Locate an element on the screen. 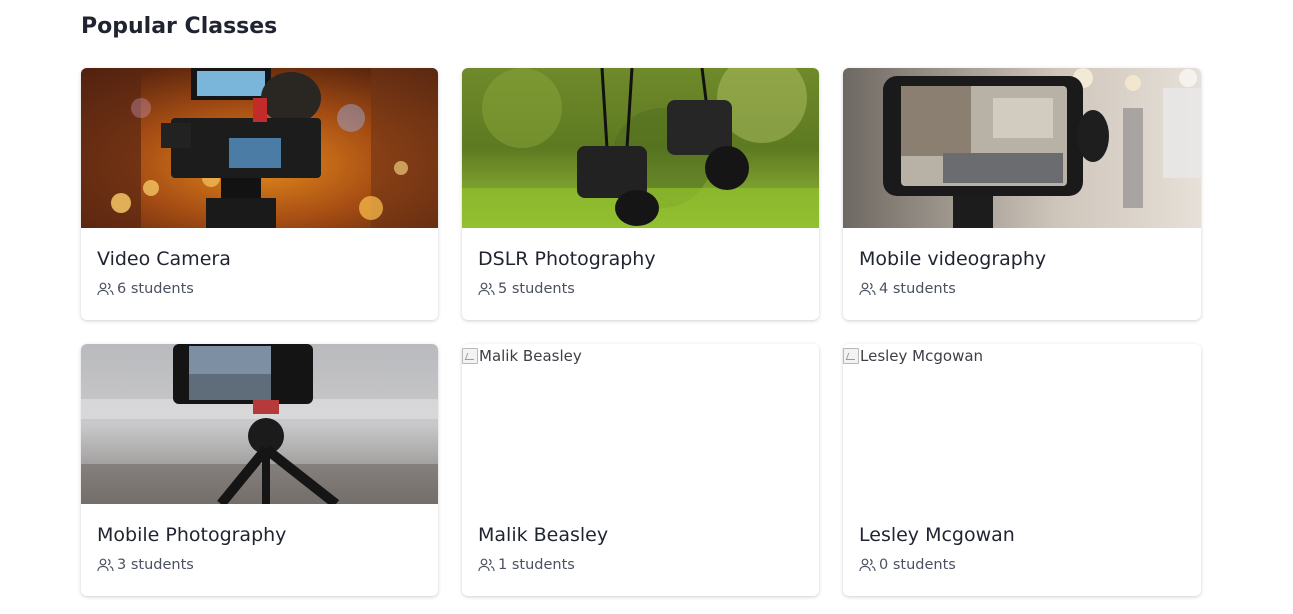 The width and height of the screenshot is (1293, 614). class-card-dslr-photography: DSLR Photography 5 students is located at coordinates (640, 194).